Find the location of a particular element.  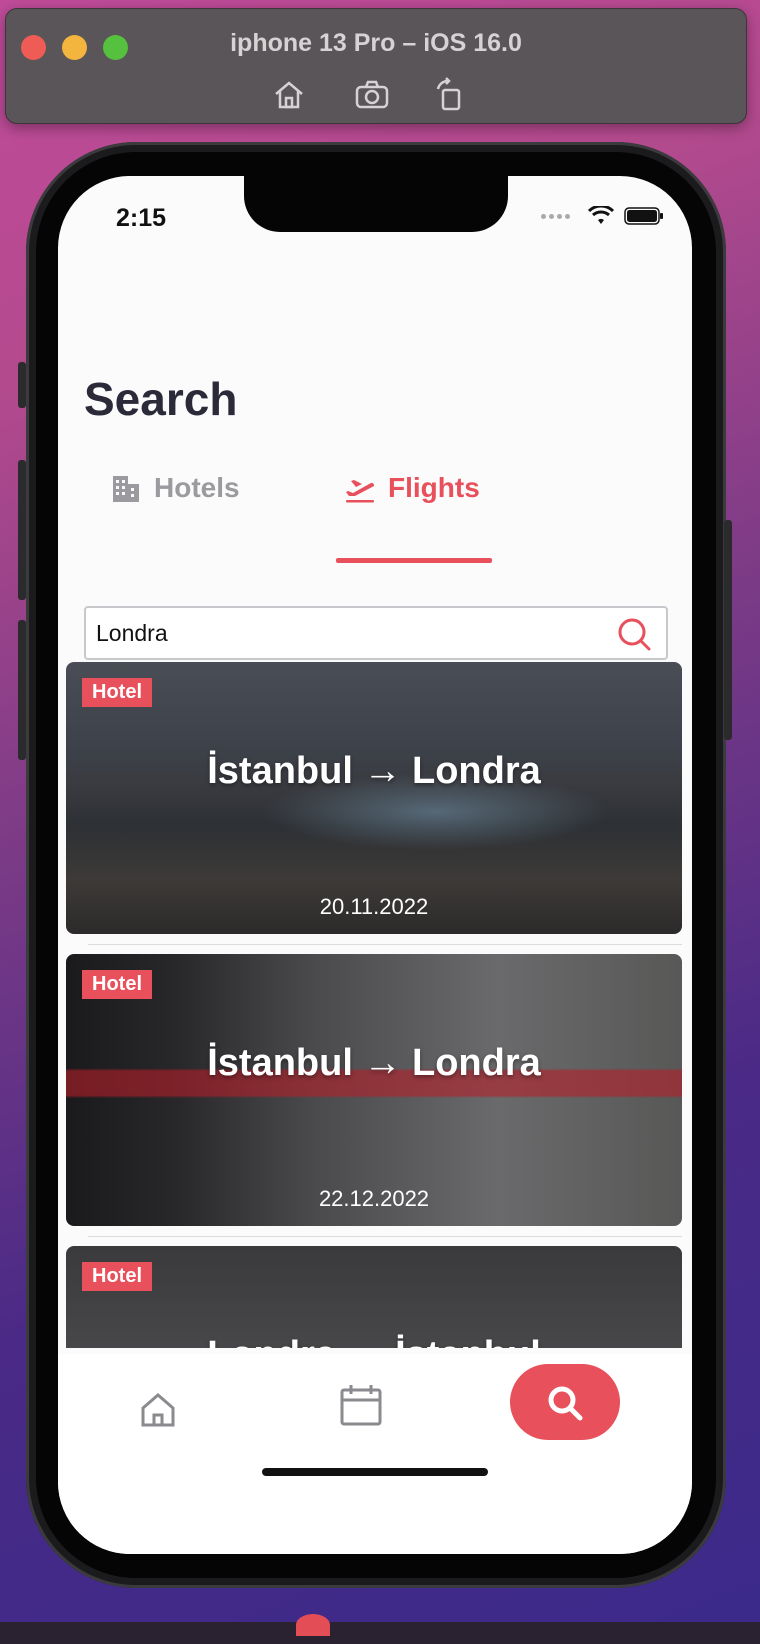

tab-hotels: Hotels is located at coordinates (175, 488).